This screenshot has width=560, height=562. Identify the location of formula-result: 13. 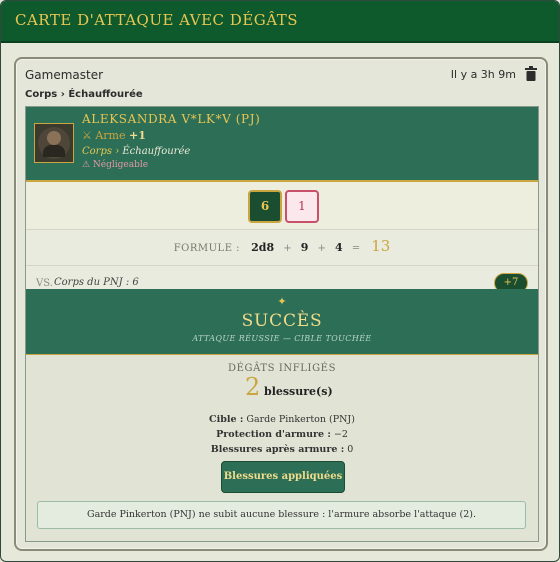
(381, 246).